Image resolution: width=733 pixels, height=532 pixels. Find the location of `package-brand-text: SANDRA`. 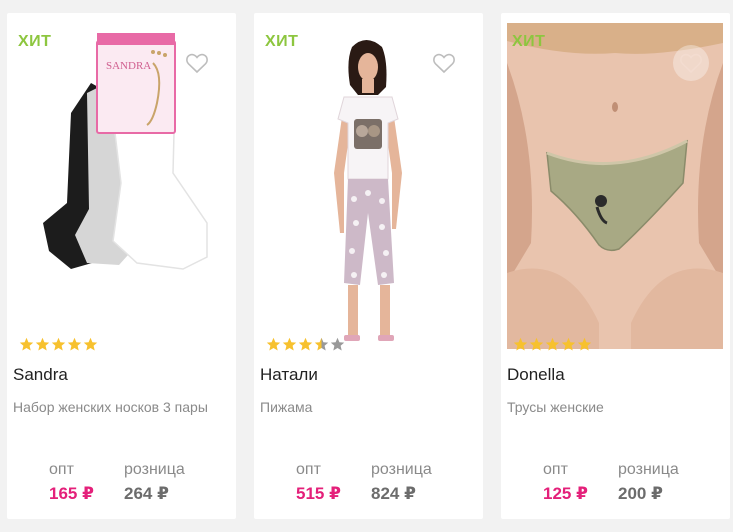

package-brand-text: SANDRA is located at coordinates (128, 66).